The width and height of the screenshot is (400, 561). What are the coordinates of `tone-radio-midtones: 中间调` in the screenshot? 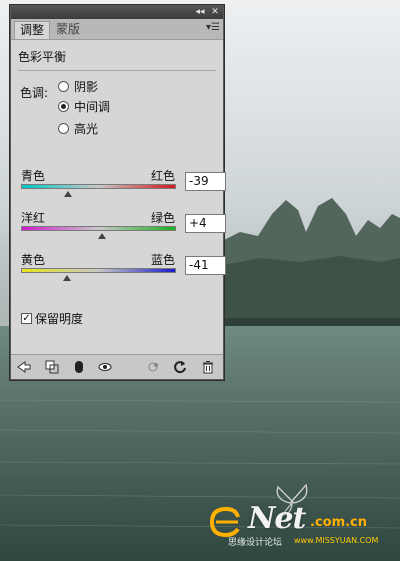 It's located at (84, 107).